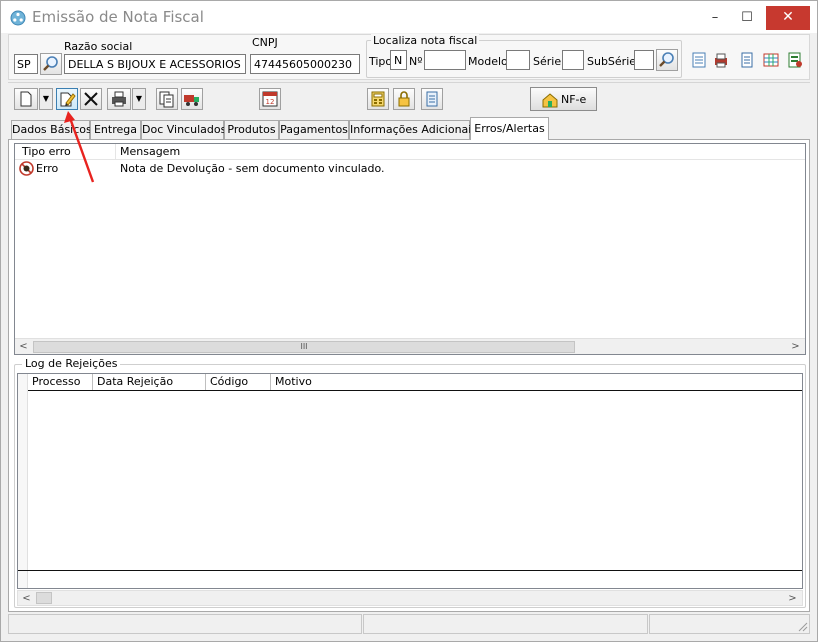 This screenshot has height=642, width=818. I want to click on tipo-field: N, so click(398, 60).